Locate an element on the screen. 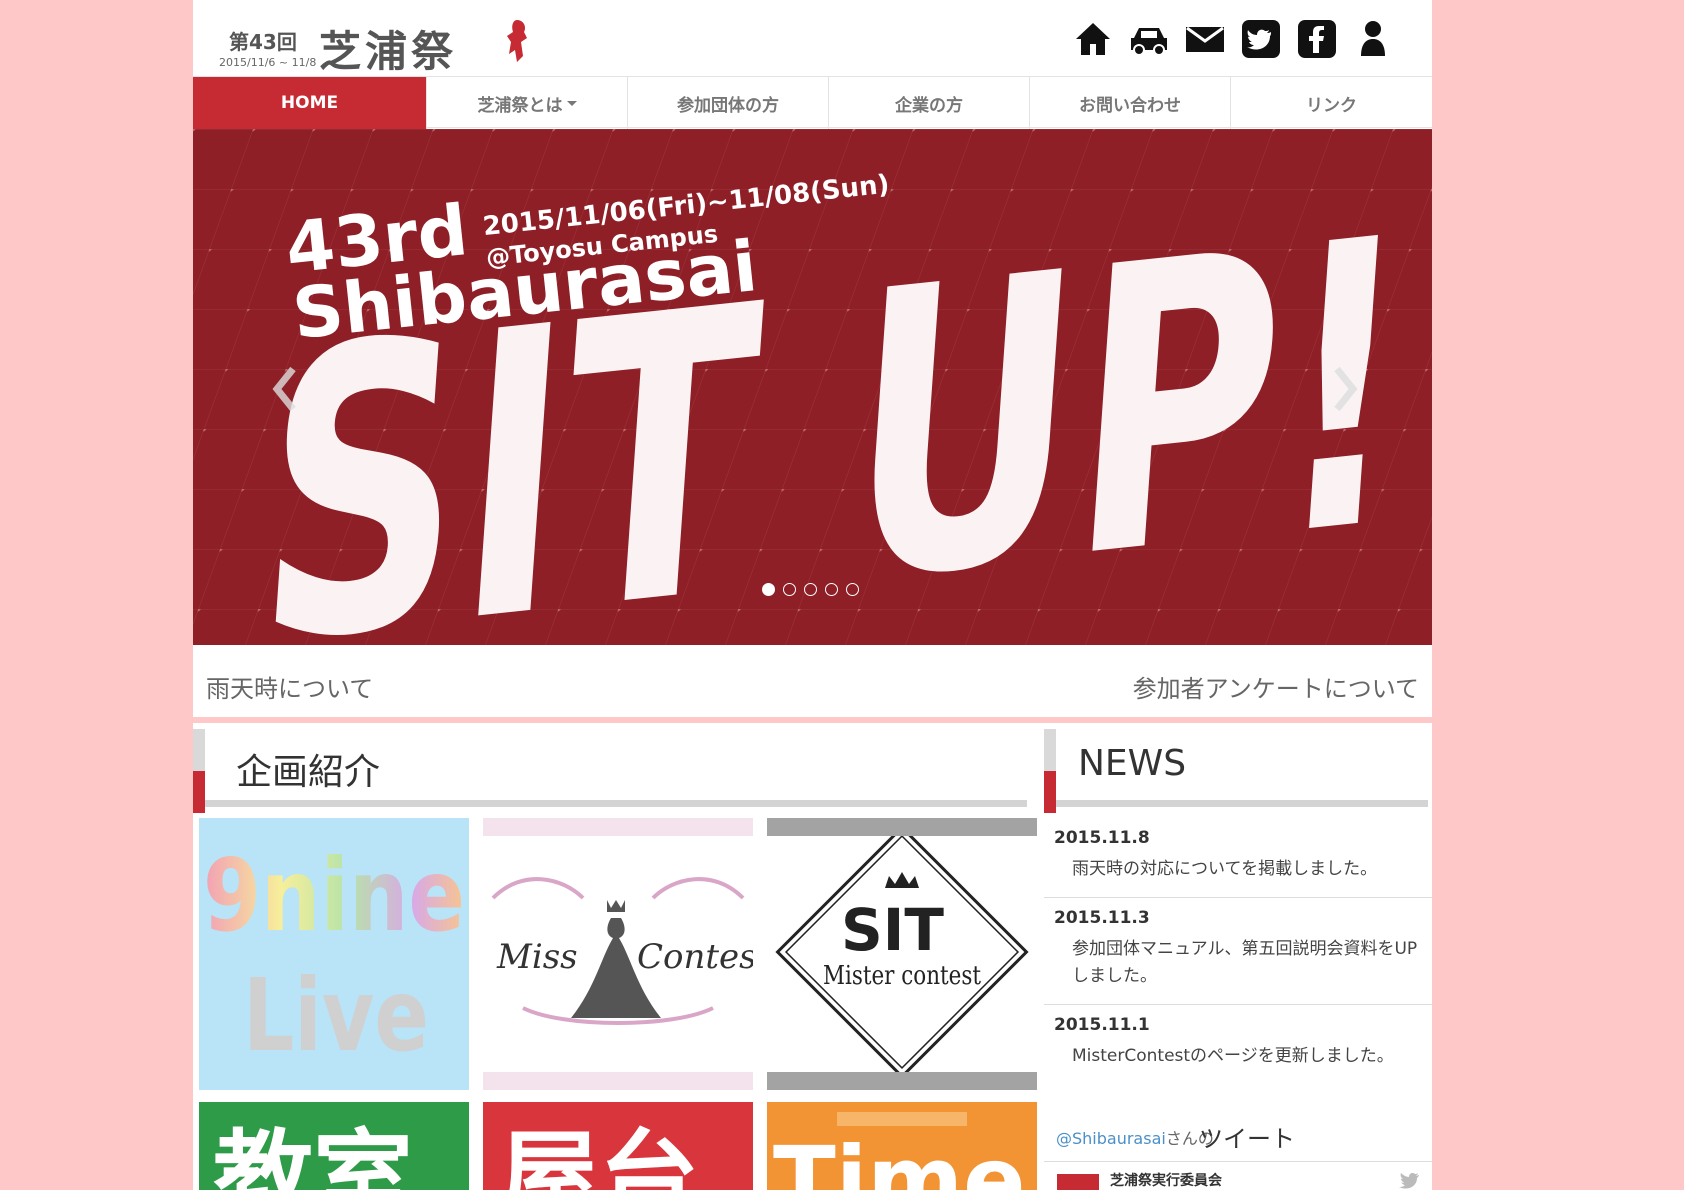 The width and height of the screenshot is (1684, 1190). project-tile-art: SIT Mister contest is located at coordinates (902, 952).